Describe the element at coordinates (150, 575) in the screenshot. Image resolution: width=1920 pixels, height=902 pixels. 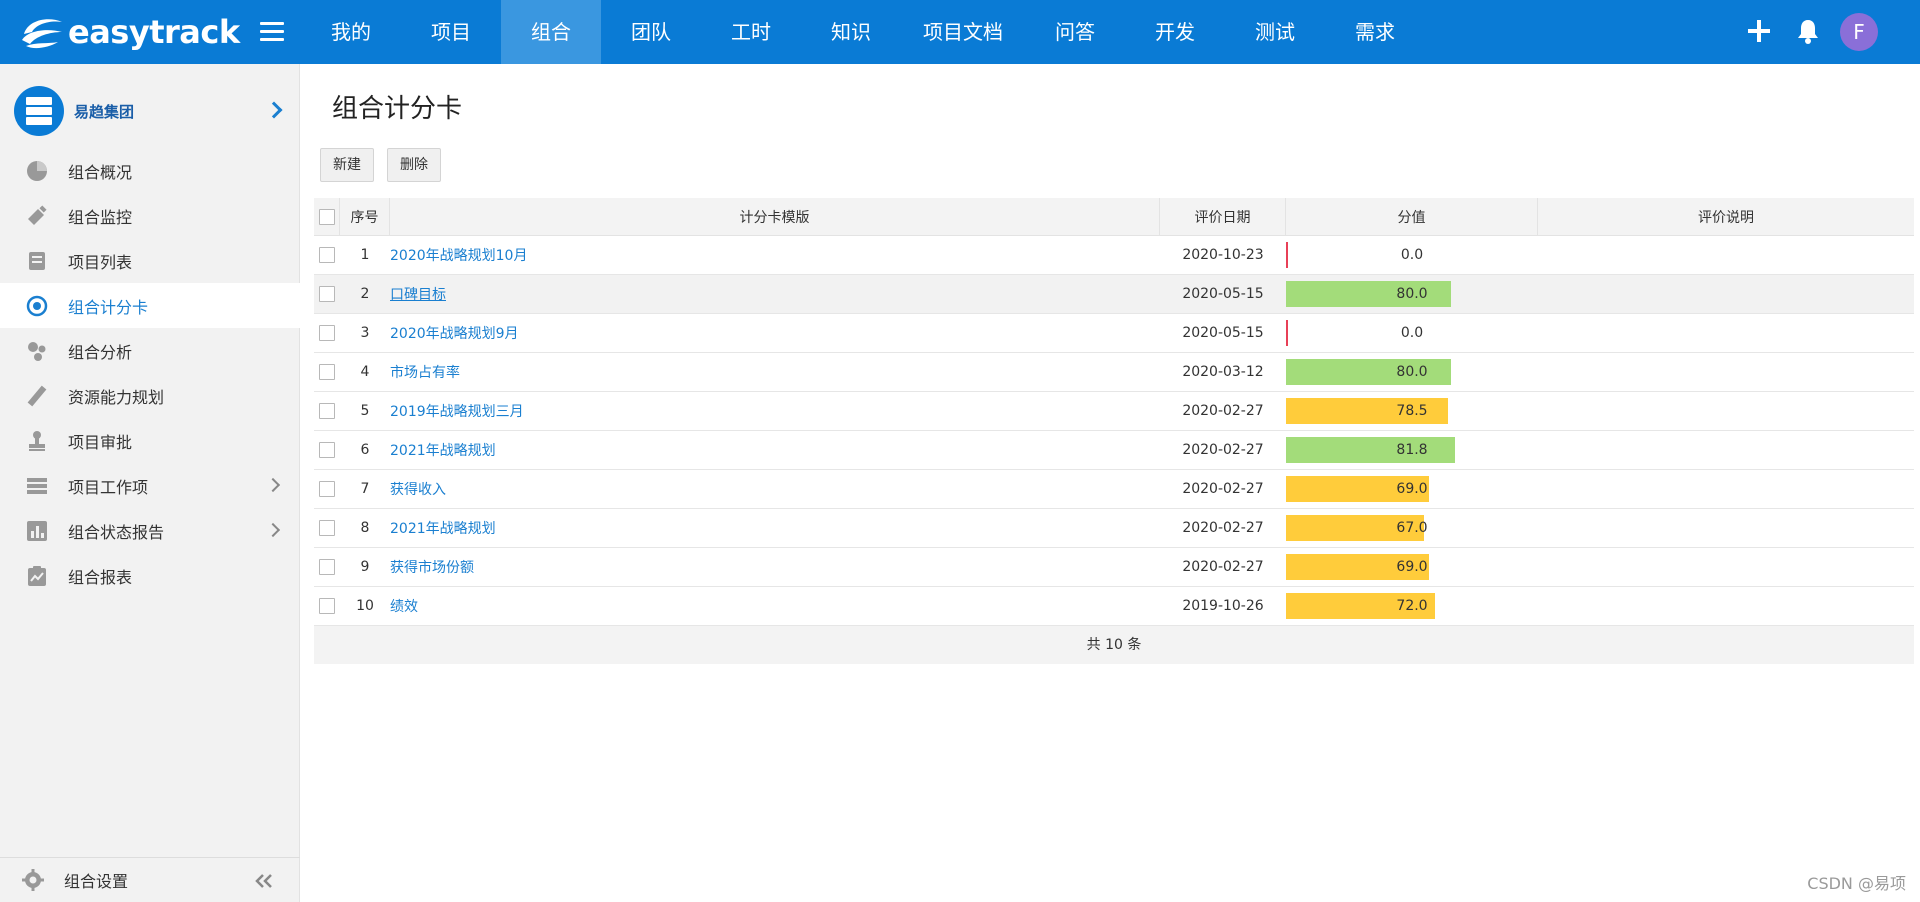
I see `sidebar-item-reports: 组合报表` at that location.